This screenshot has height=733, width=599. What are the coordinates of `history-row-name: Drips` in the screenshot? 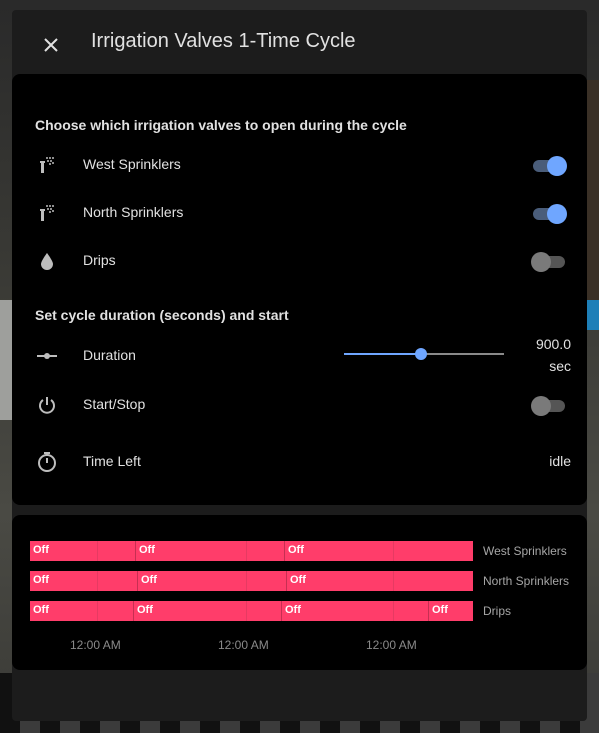 It's located at (497, 611).